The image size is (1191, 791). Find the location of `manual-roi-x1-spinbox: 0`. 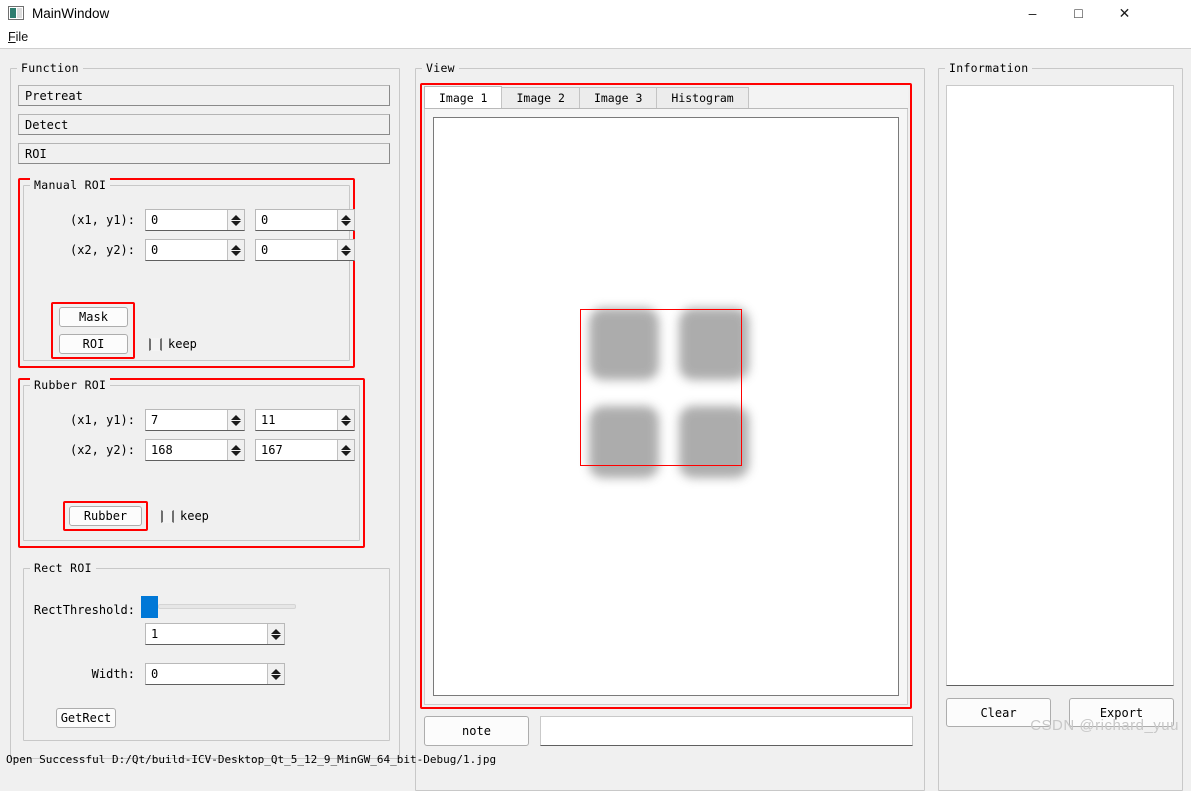

manual-roi-x1-spinbox: 0 is located at coordinates (195, 220).